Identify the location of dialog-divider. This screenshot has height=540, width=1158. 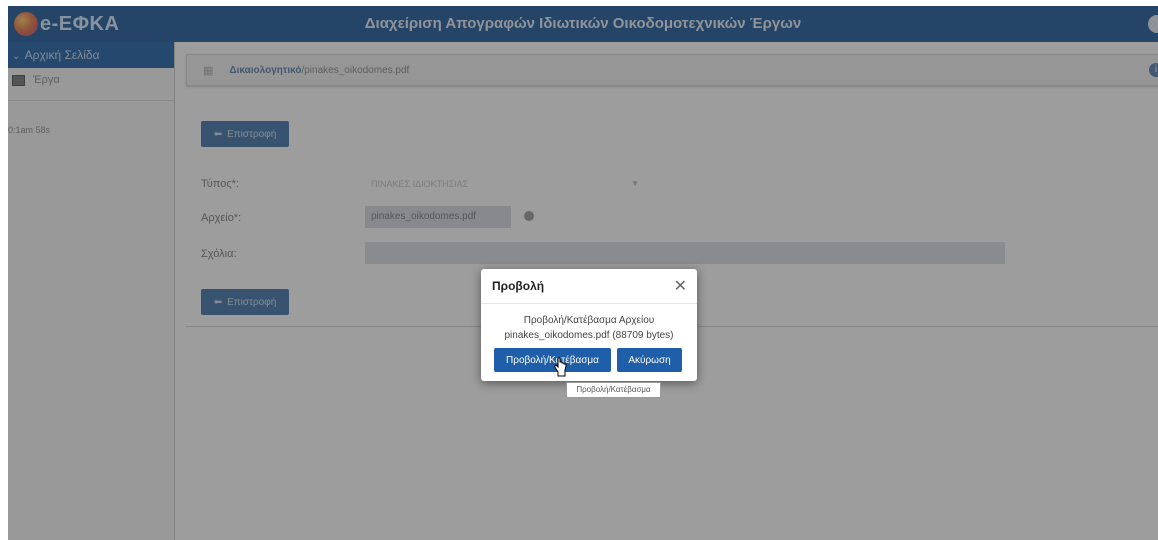
(589, 303).